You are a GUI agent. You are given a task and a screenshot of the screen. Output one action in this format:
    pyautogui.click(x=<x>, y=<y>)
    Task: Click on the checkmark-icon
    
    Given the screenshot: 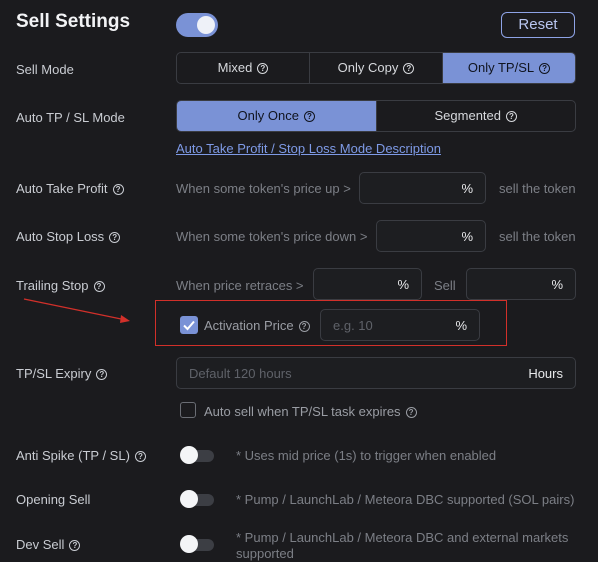 What is the action you would take?
    pyautogui.click(x=189, y=325)
    